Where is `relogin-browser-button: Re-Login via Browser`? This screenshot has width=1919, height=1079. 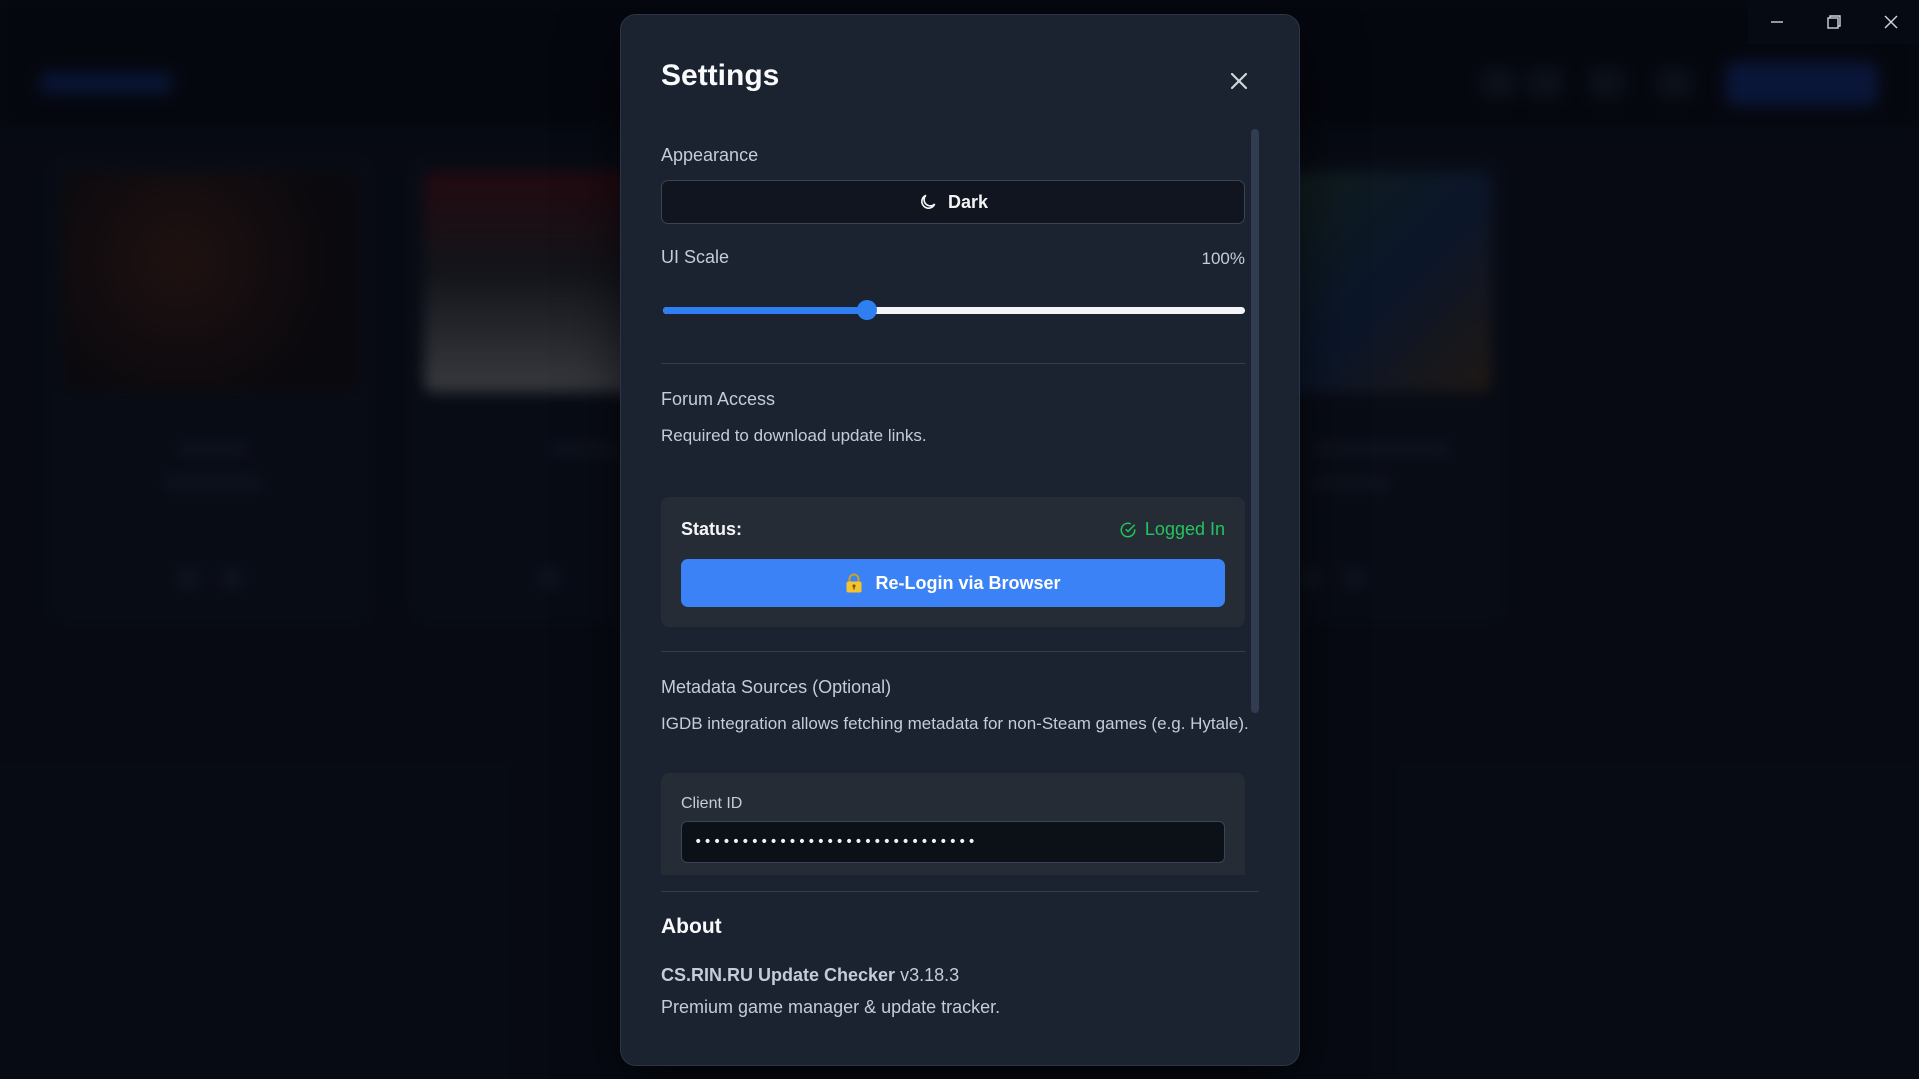 relogin-browser-button: Re-Login via Browser is located at coordinates (953, 583).